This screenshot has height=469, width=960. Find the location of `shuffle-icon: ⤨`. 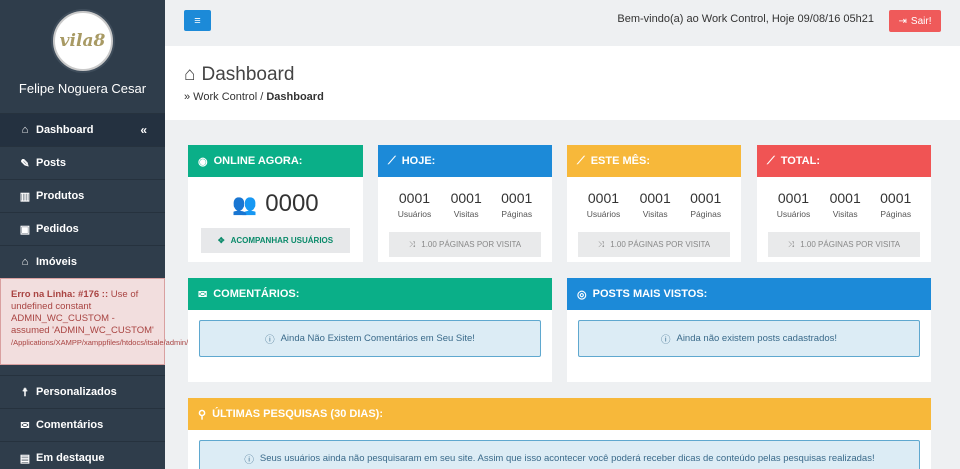

shuffle-icon: ⤨ is located at coordinates (412, 244).